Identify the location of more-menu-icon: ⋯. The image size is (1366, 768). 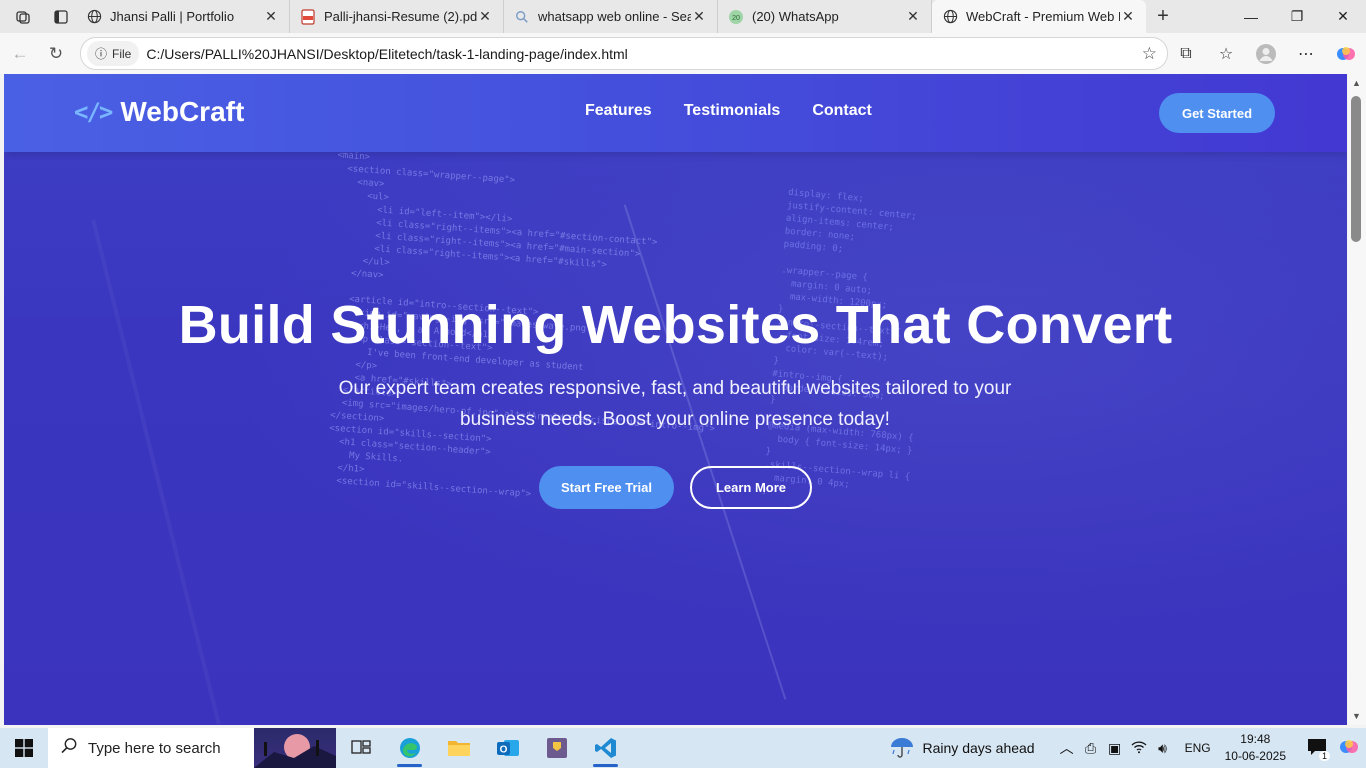
(1306, 53).